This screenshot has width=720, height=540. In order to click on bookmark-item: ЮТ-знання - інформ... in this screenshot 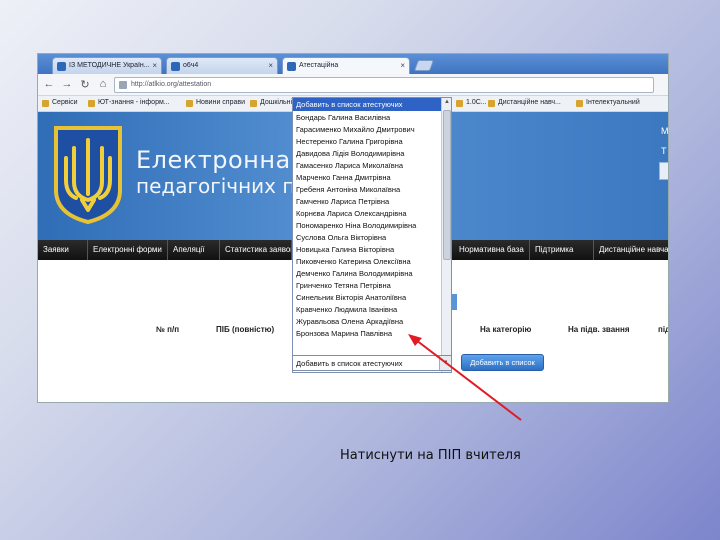, I will do `click(129, 103)`.